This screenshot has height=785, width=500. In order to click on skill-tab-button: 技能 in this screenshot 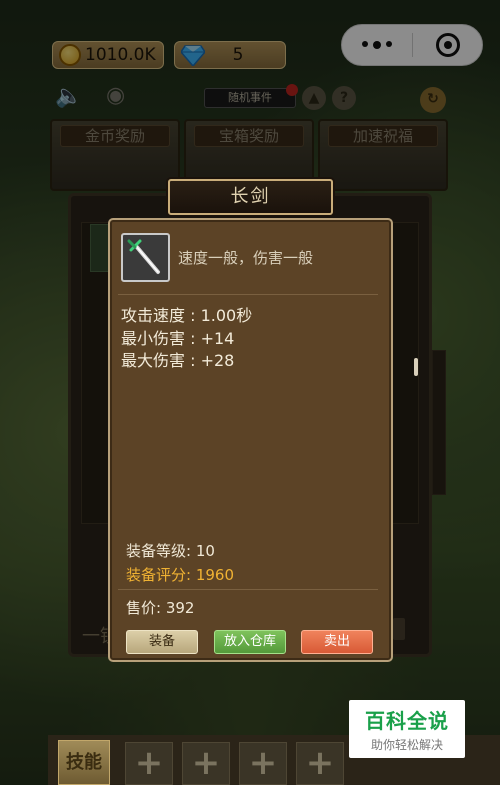, I will do `click(84, 762)`.